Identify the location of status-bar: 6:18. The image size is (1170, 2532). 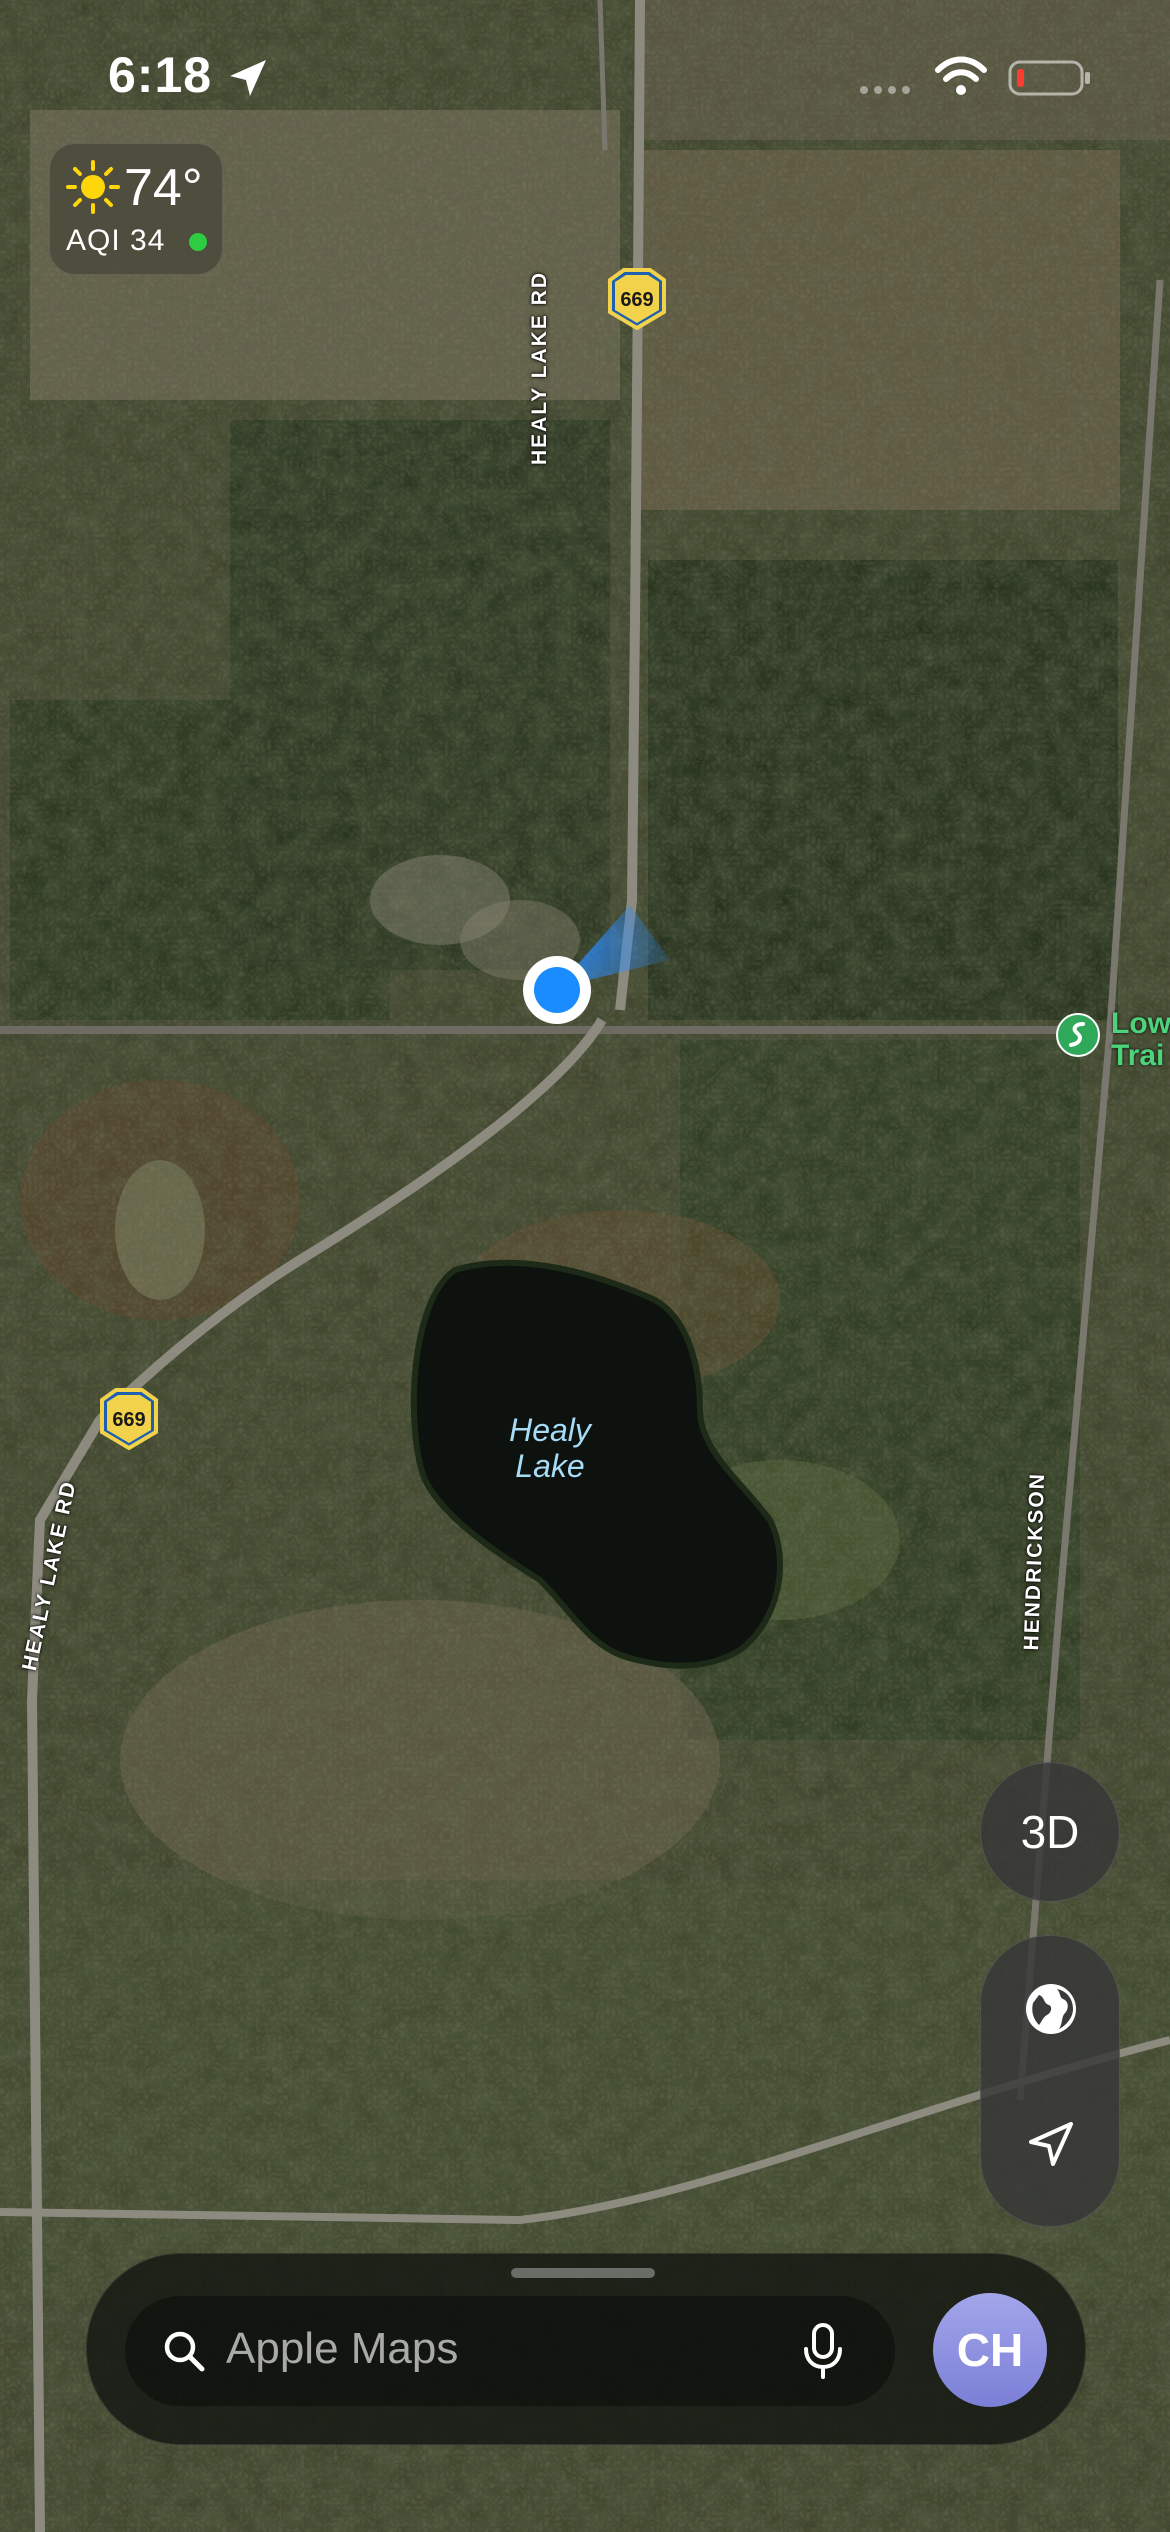
(585, 75).